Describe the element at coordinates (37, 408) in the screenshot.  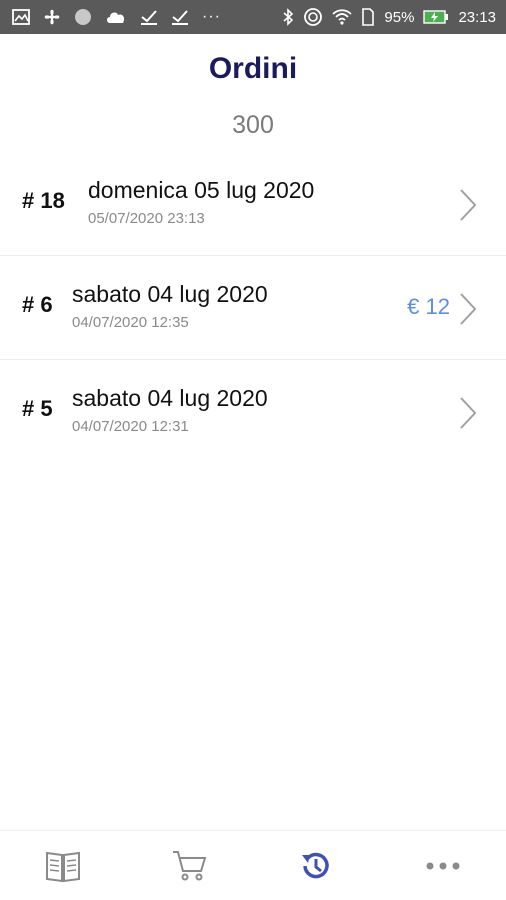
I see `order-number: # 5` at that location.